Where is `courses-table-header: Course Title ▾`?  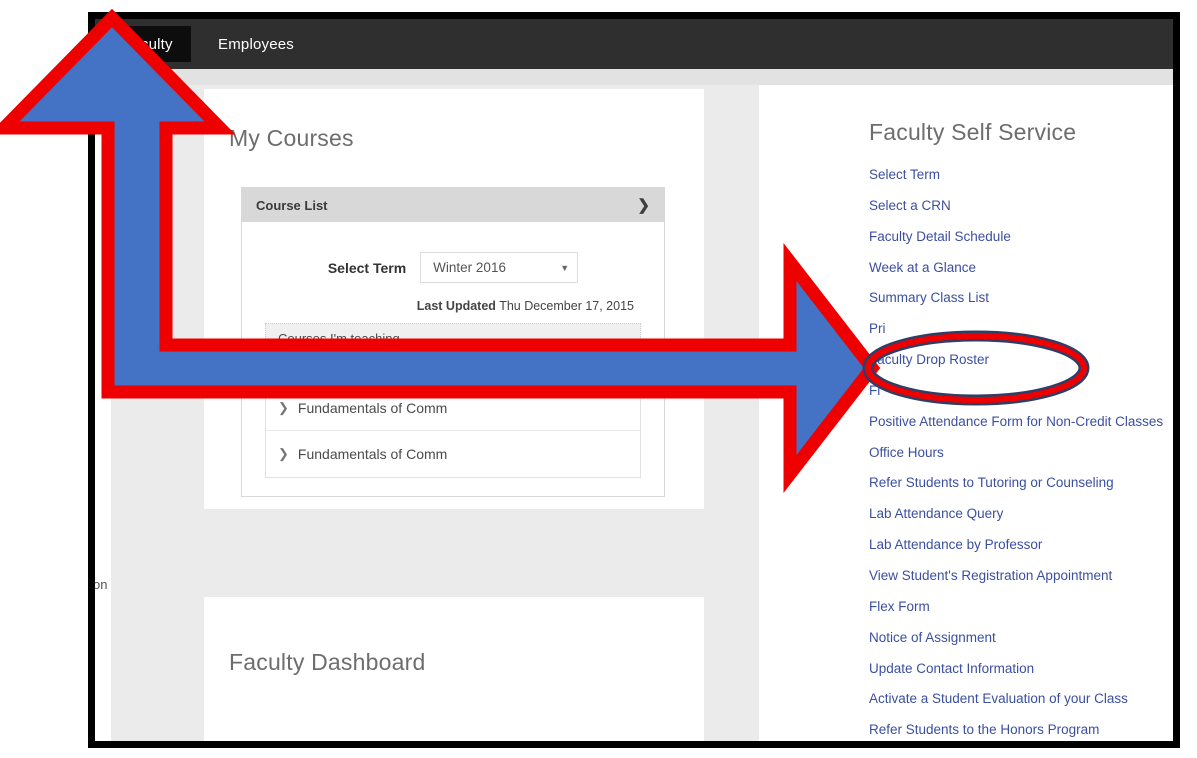 courses-table-header: Course Title ▾ is located at coordinates (453, 369).